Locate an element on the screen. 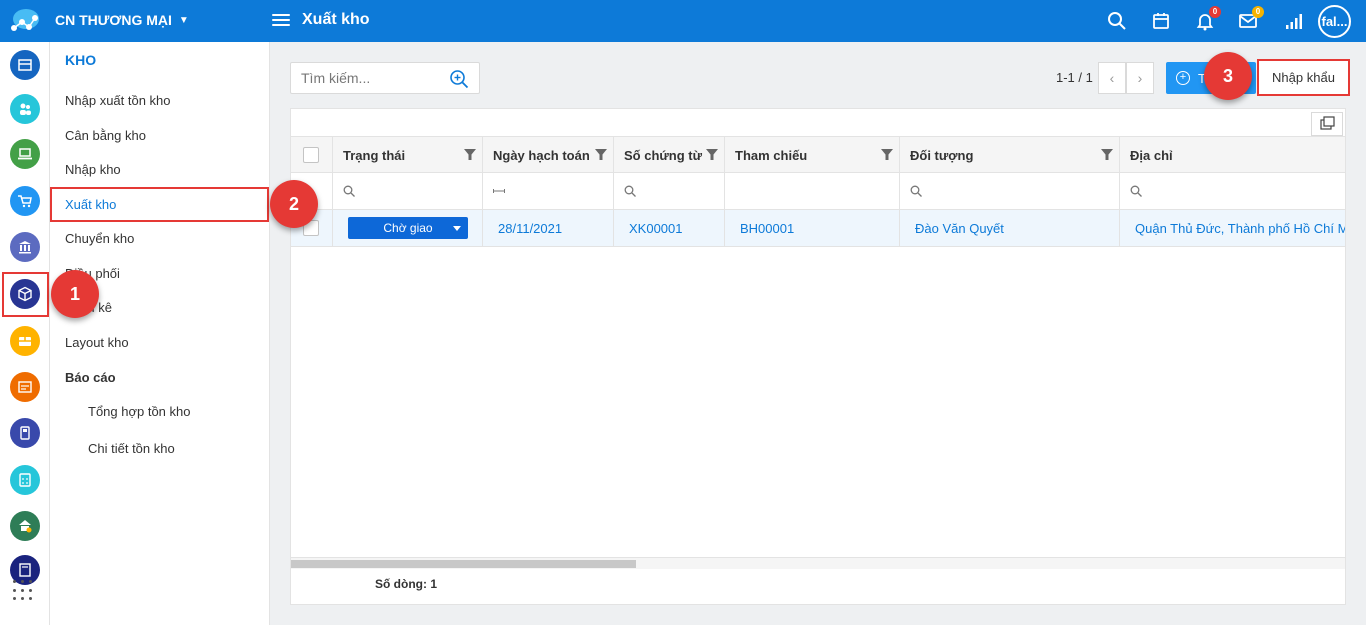 This screenshot has width=1366, height=625. customers-icon is located at coordinates (25, 109).